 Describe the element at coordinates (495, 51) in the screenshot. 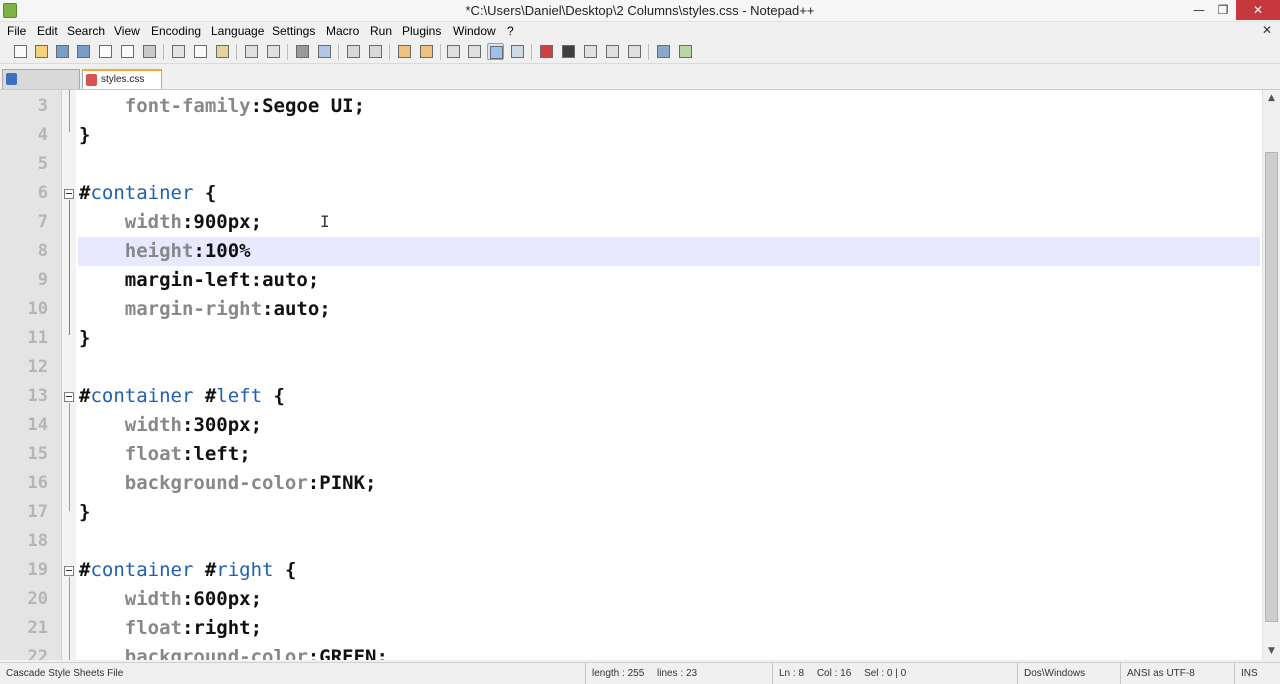

I see `indent-guide-icon` at that location.